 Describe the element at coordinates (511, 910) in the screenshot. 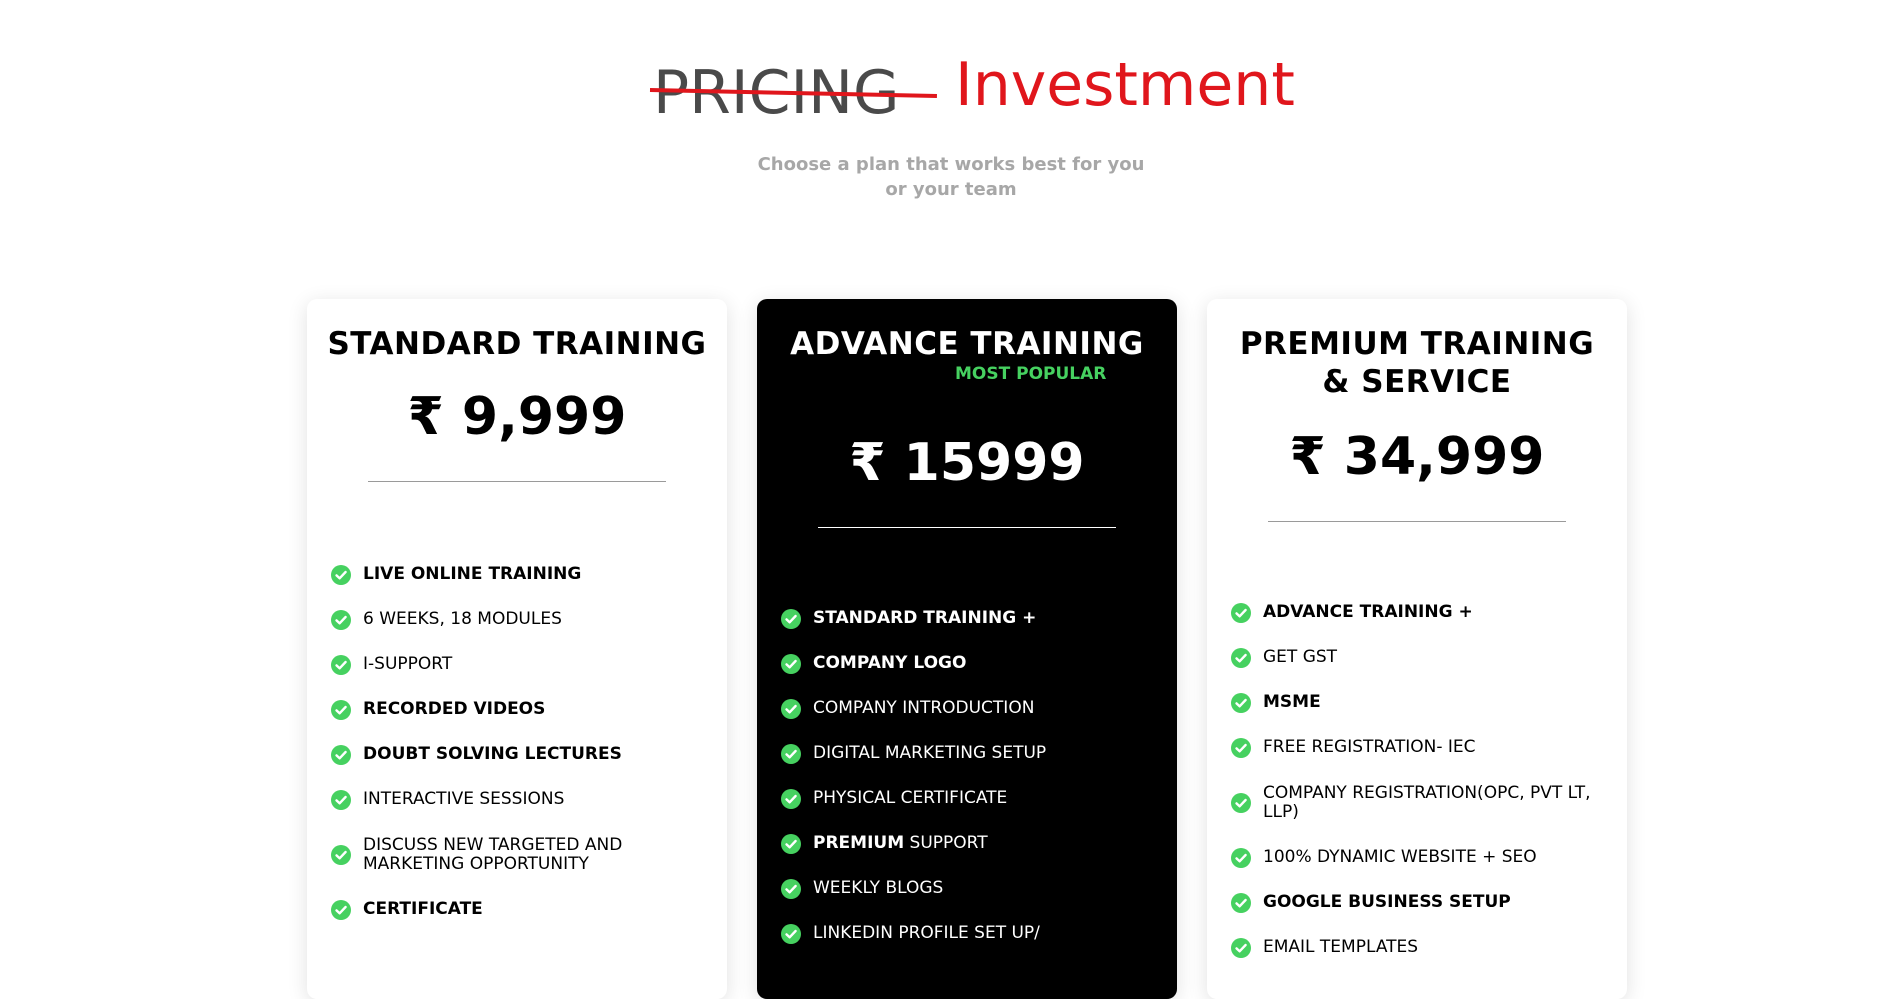

I see `list-item: CERTIFICATE` at that location.